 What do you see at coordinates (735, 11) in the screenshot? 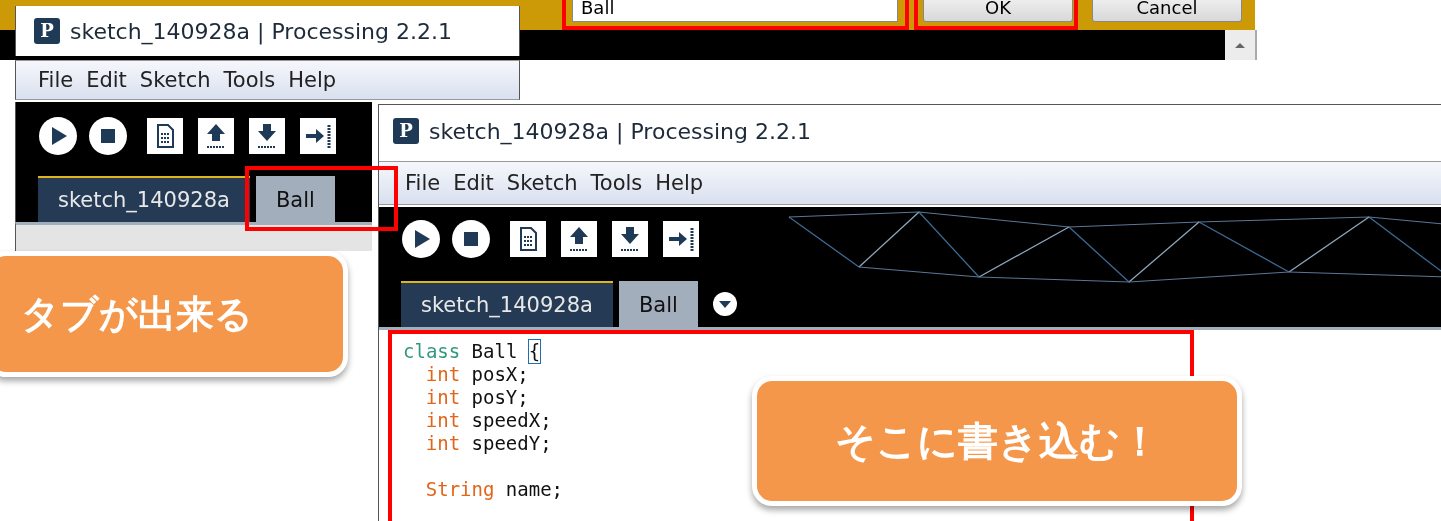
I see `text-field: Ball` at bounding box center [735, 11].